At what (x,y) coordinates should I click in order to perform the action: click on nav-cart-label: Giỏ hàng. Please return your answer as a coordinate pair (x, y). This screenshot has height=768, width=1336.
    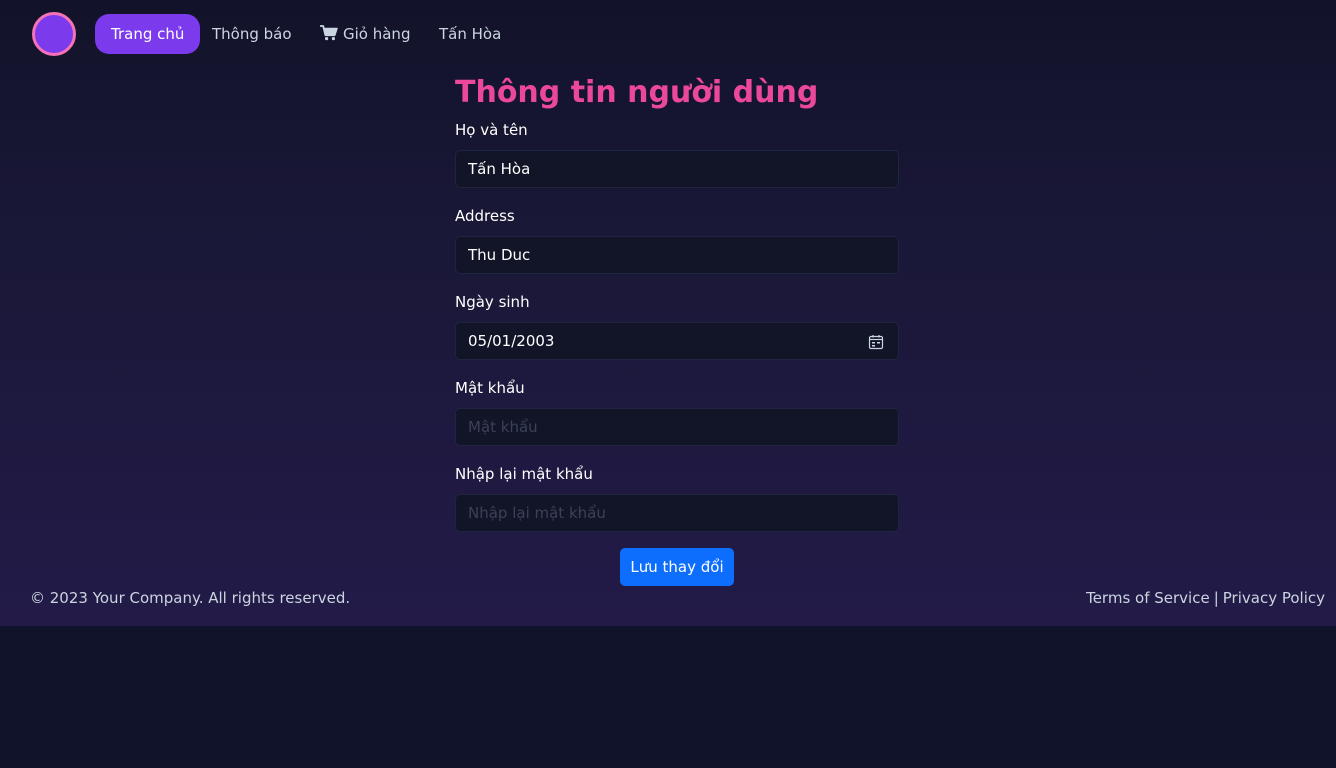
    Looking at the image, I should click on (377, 34).